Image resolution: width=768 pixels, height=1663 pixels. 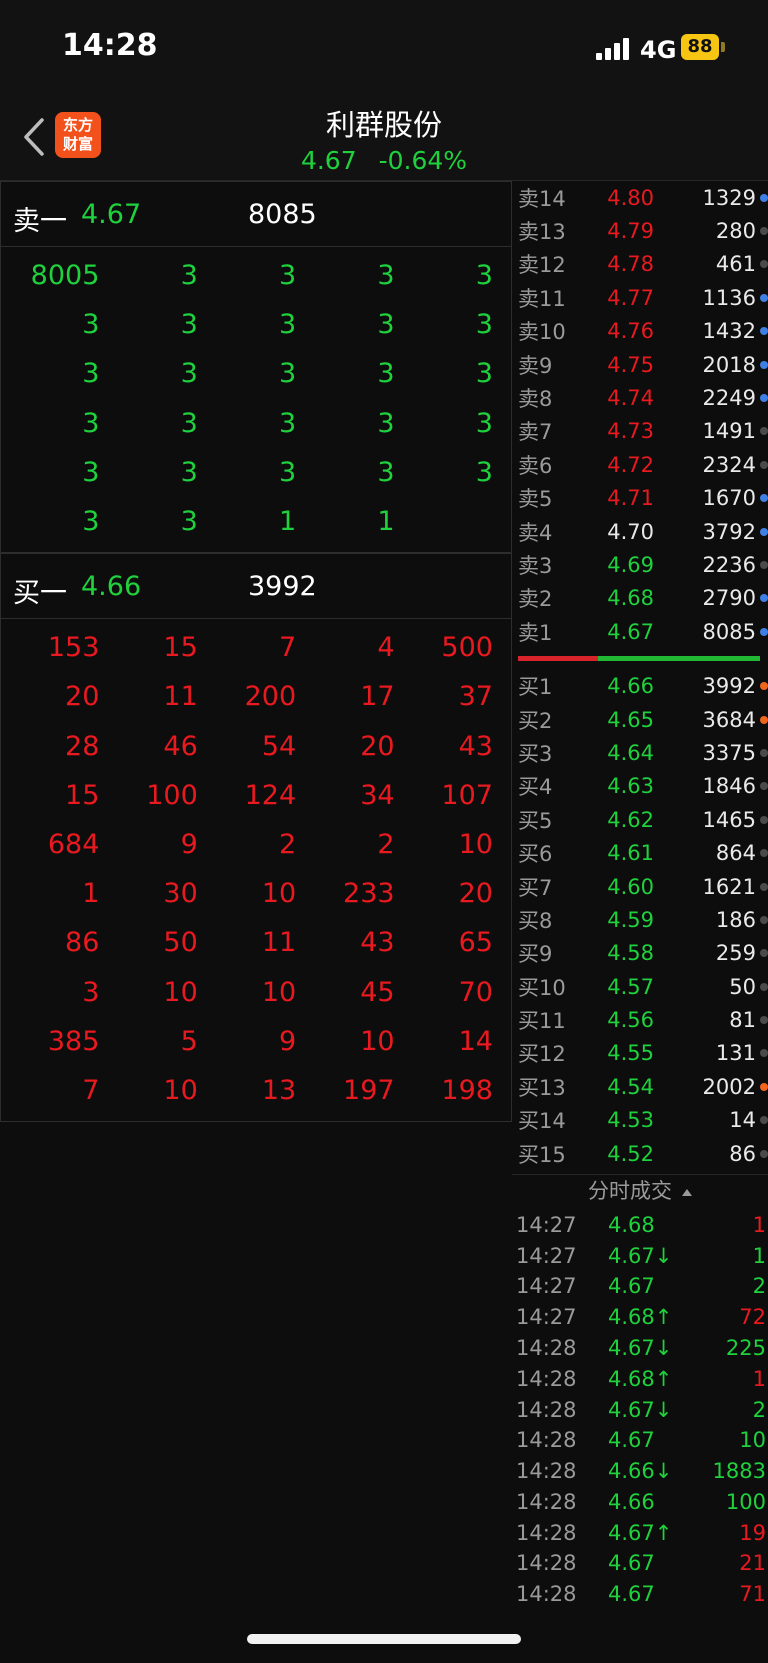 What do you see at coordinates (742, 1153) in the screenshot?
I see `level-volume: 86` at bounding box center [742, 1153].